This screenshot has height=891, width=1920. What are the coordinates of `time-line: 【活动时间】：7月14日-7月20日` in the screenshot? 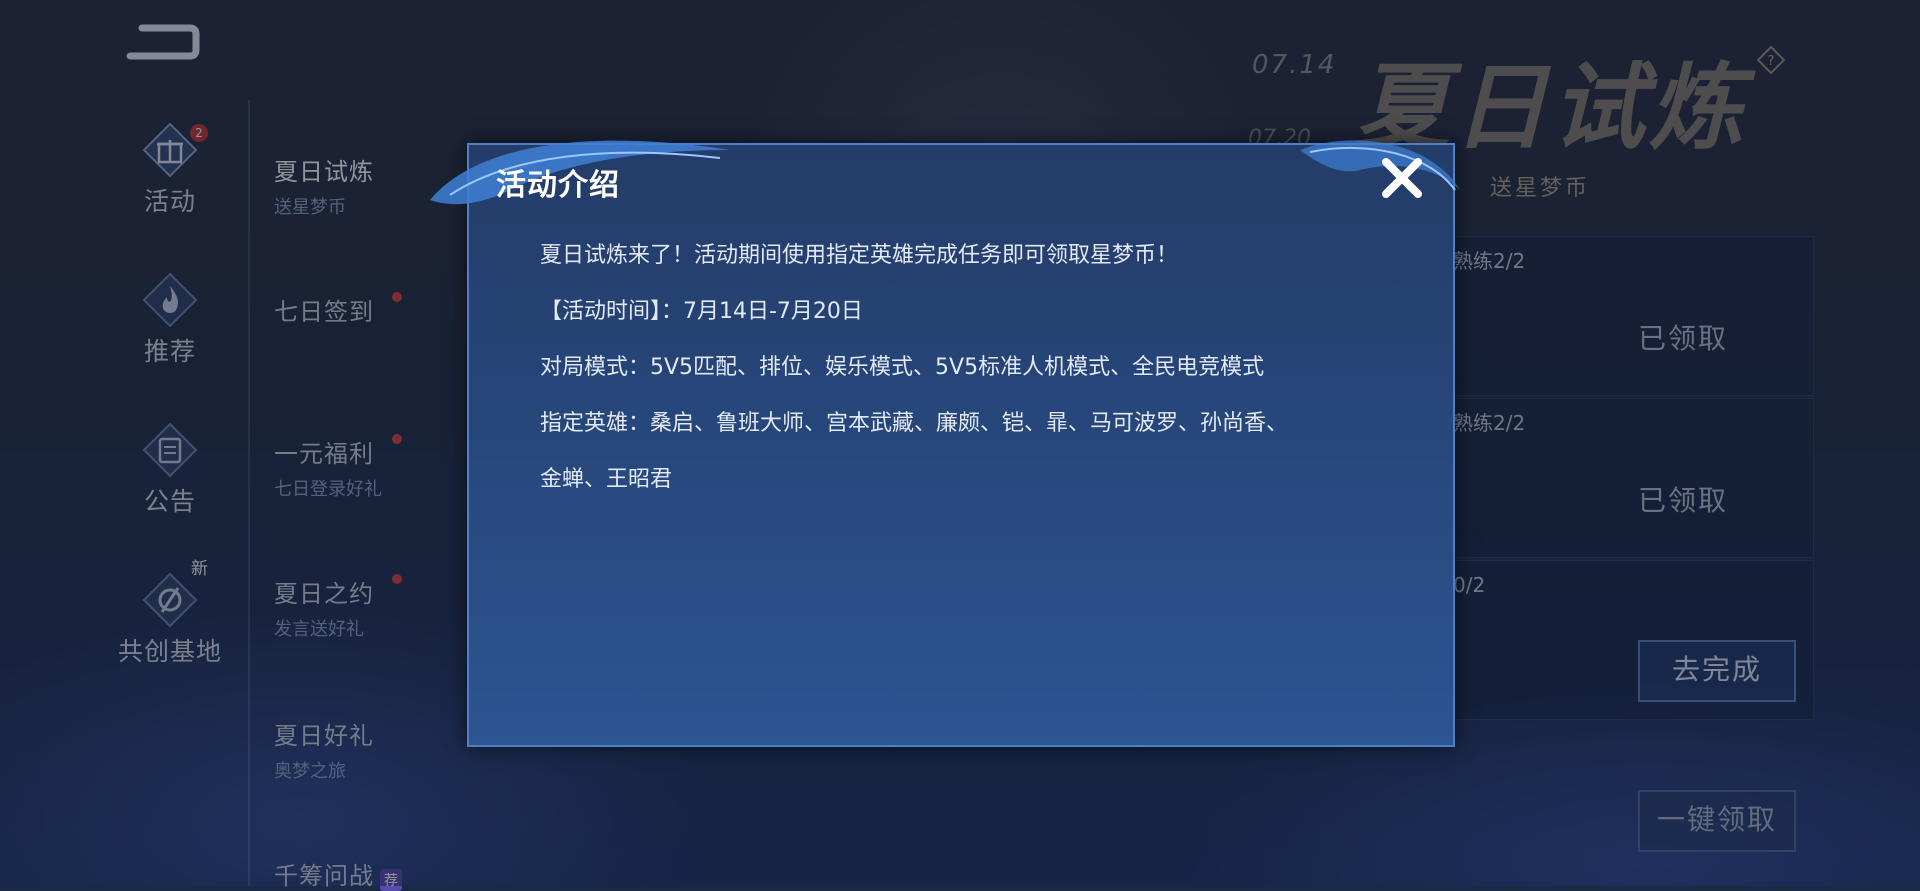 It's located at (701, 311).